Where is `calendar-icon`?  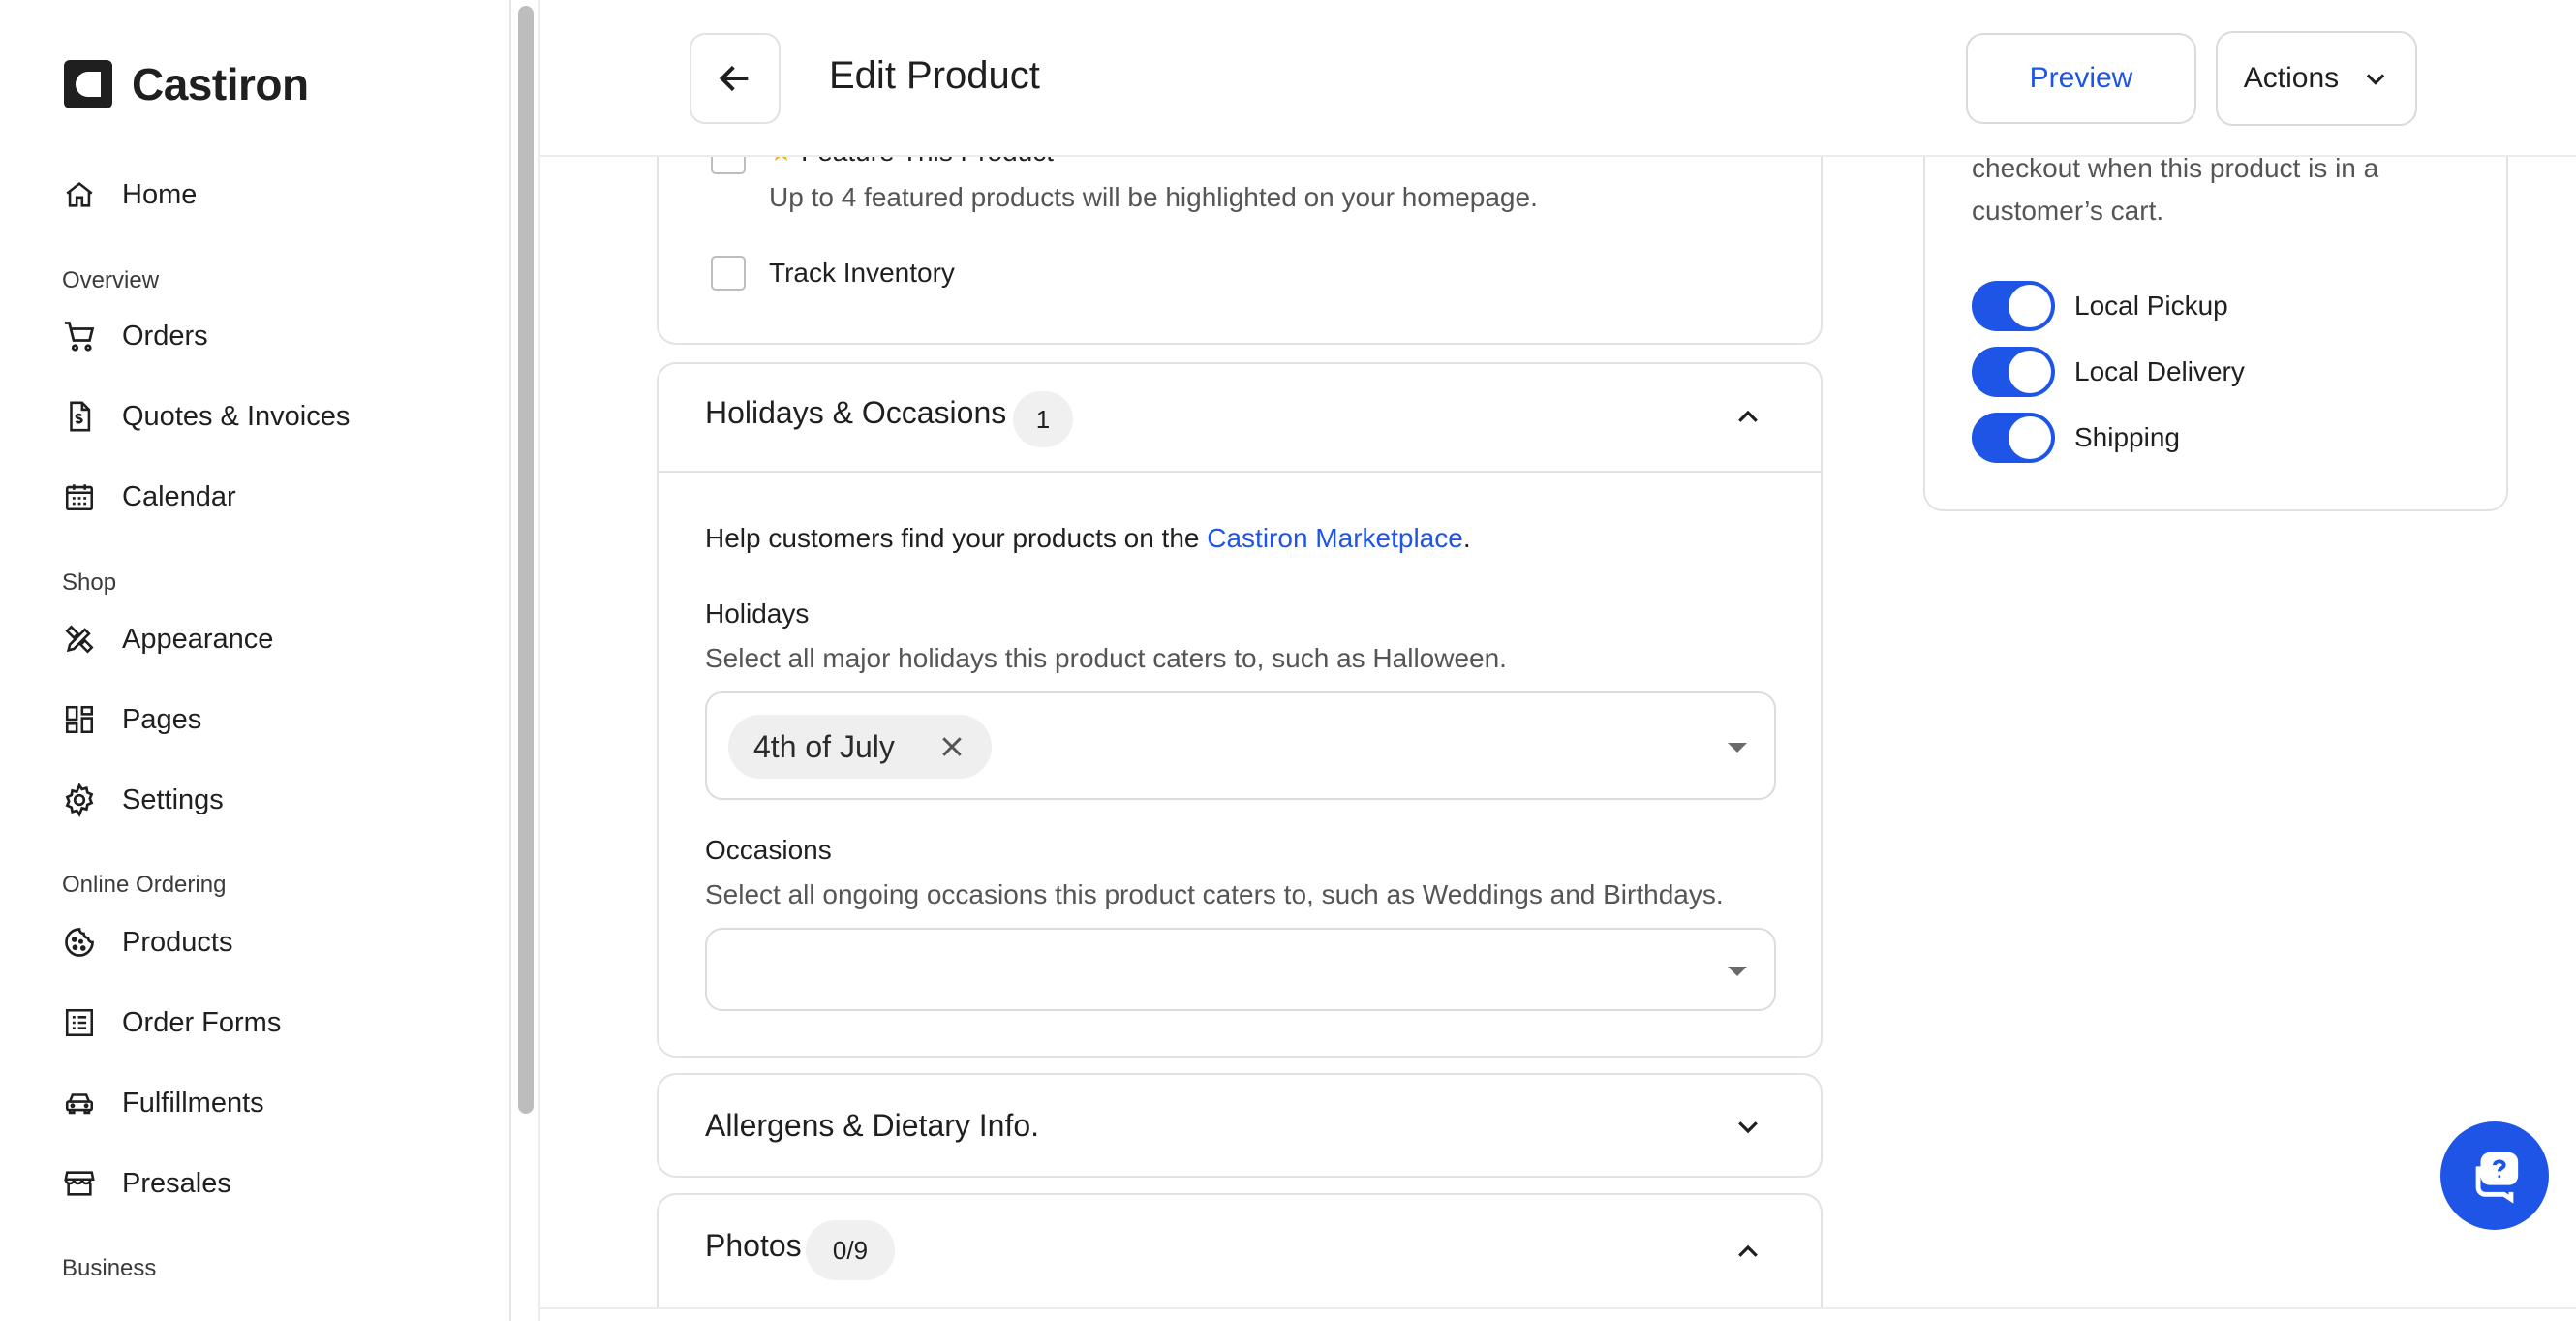 calendar-icon is located at coordinates (79, 496).